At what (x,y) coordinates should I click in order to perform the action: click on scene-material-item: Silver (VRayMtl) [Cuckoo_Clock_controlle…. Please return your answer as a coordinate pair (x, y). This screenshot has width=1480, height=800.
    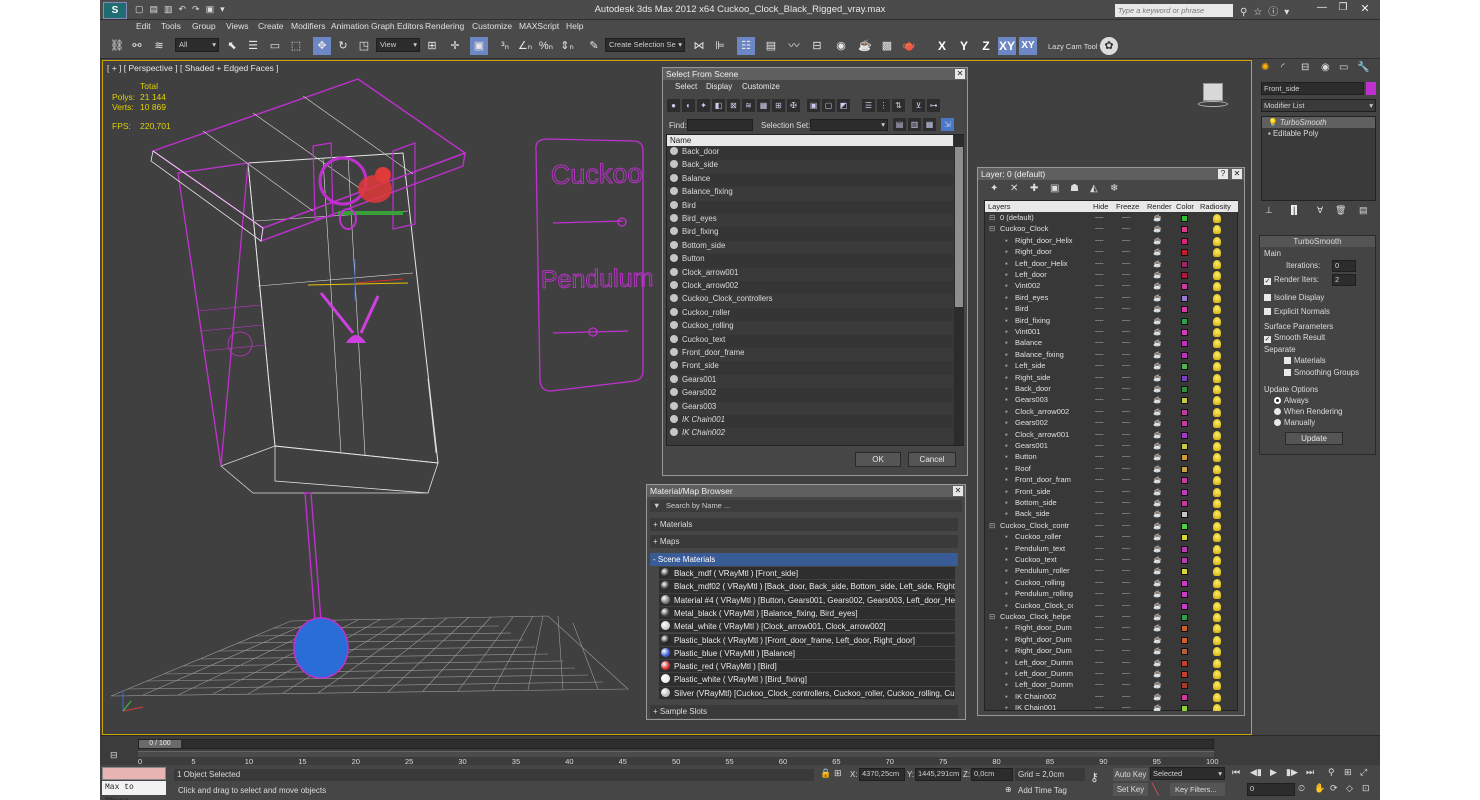
    Looking at the image, I should click on (807, 693).